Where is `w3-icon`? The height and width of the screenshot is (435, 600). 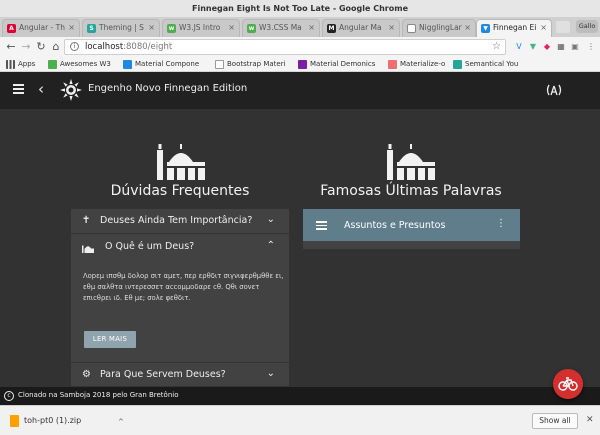 w3-icon is located at coordinates (52, 64).